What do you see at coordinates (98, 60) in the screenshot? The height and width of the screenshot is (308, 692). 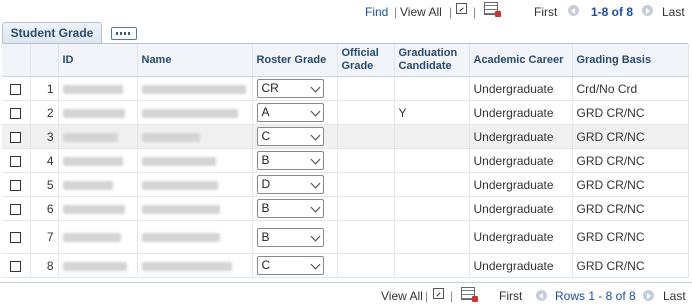 I see `id-column-header: ID` at bounding box center [98, 60].